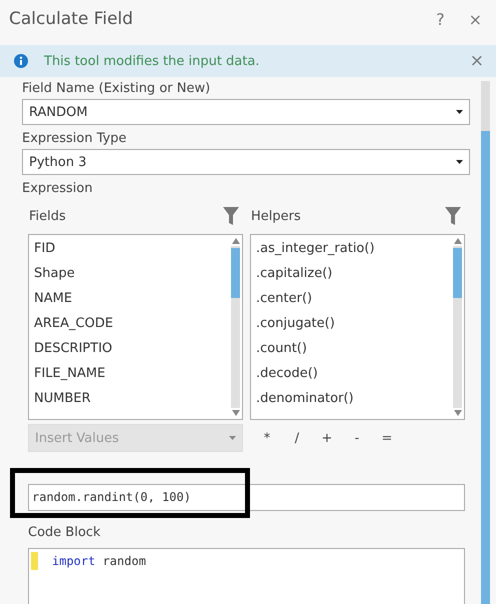  I want to click on field-label: Code Block, so click(64, 532).